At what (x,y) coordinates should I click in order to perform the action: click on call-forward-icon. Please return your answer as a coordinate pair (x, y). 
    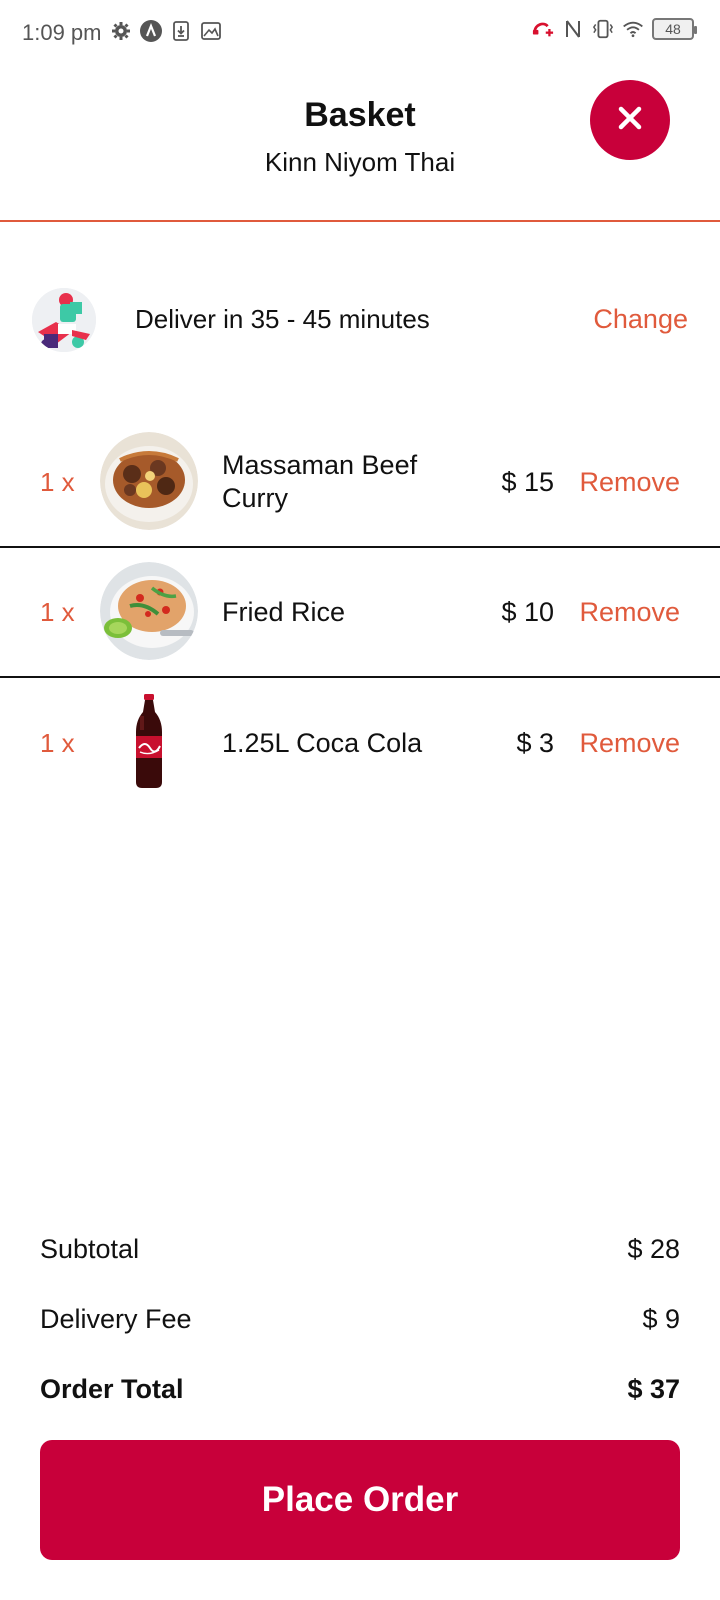
    Looking at the image, I should click on (543, 29).